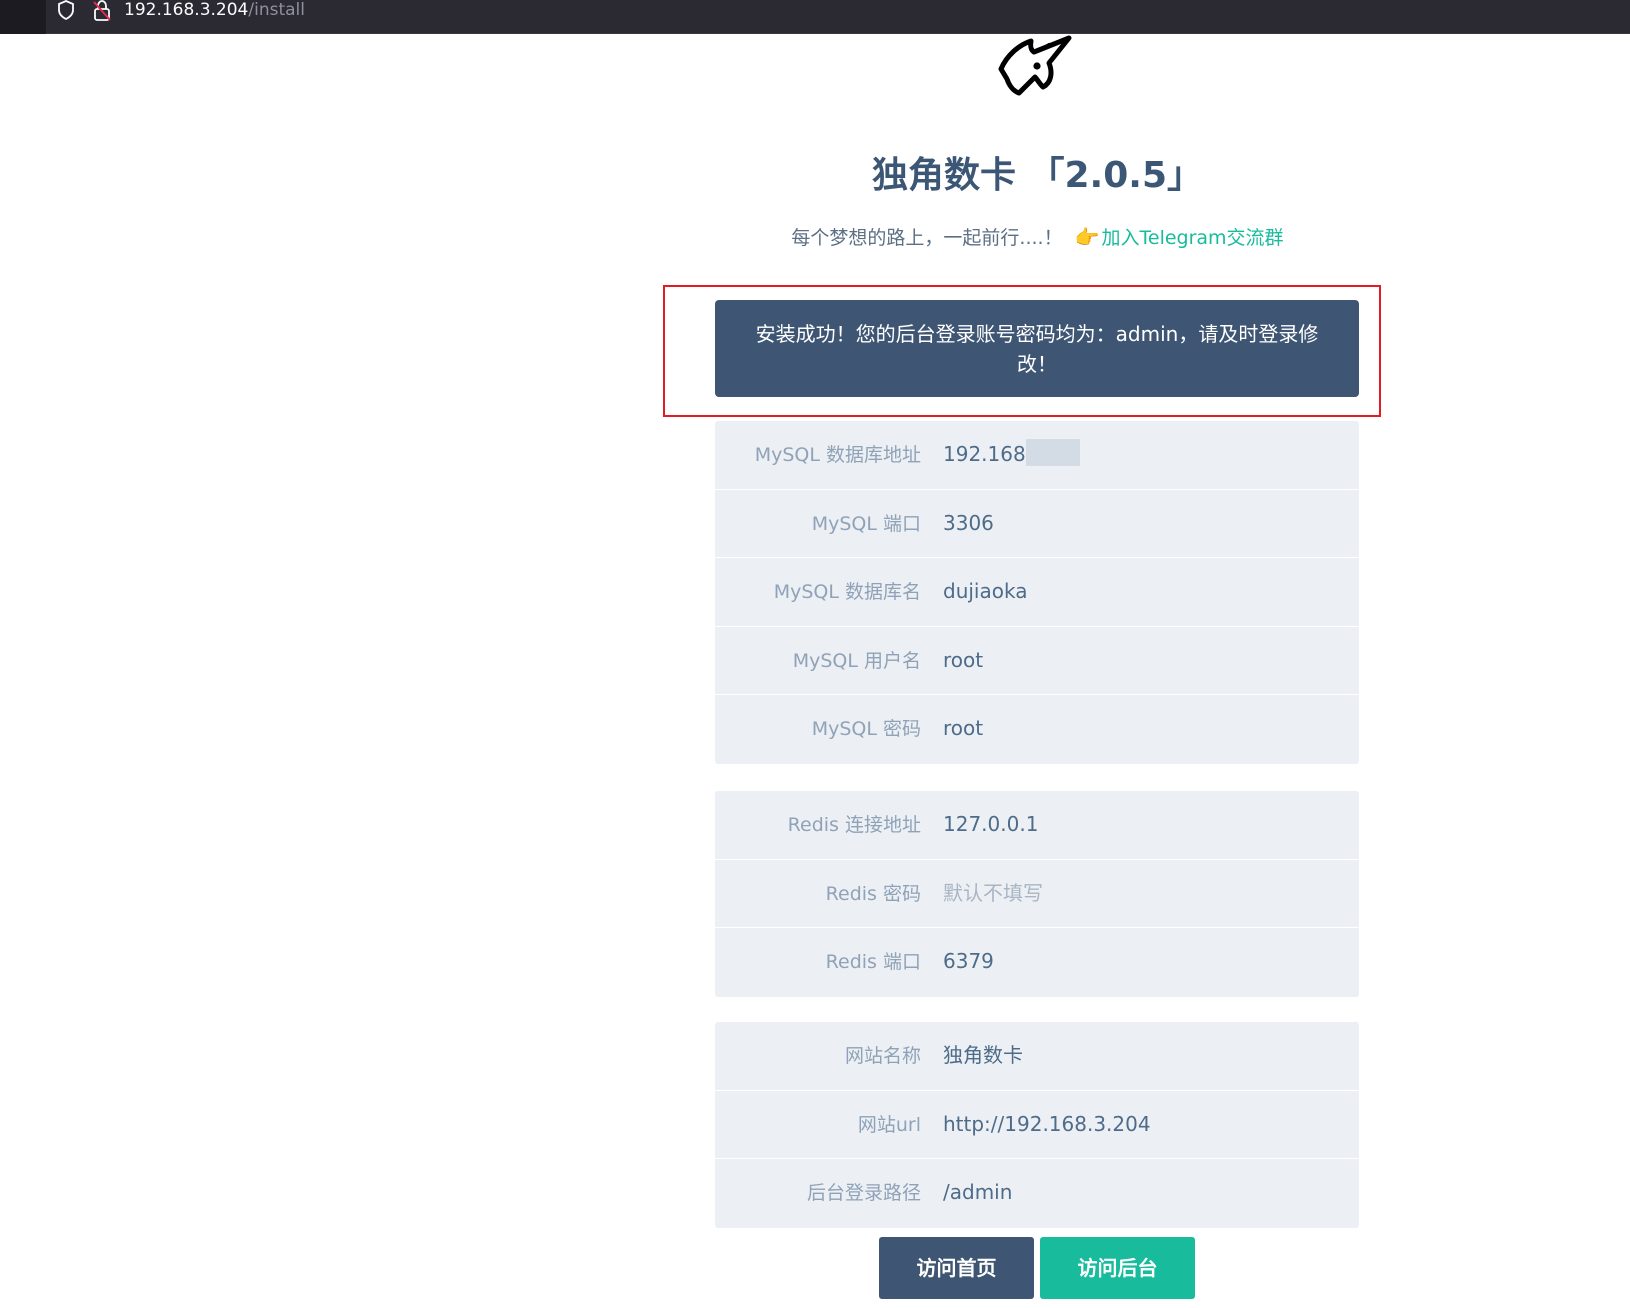 The height and width of the screenshot is (1308, 1630). What do you see at coordinates (276, 10) in the screenshot?
I see `url-path: /install` at bounding box center [276, 10].